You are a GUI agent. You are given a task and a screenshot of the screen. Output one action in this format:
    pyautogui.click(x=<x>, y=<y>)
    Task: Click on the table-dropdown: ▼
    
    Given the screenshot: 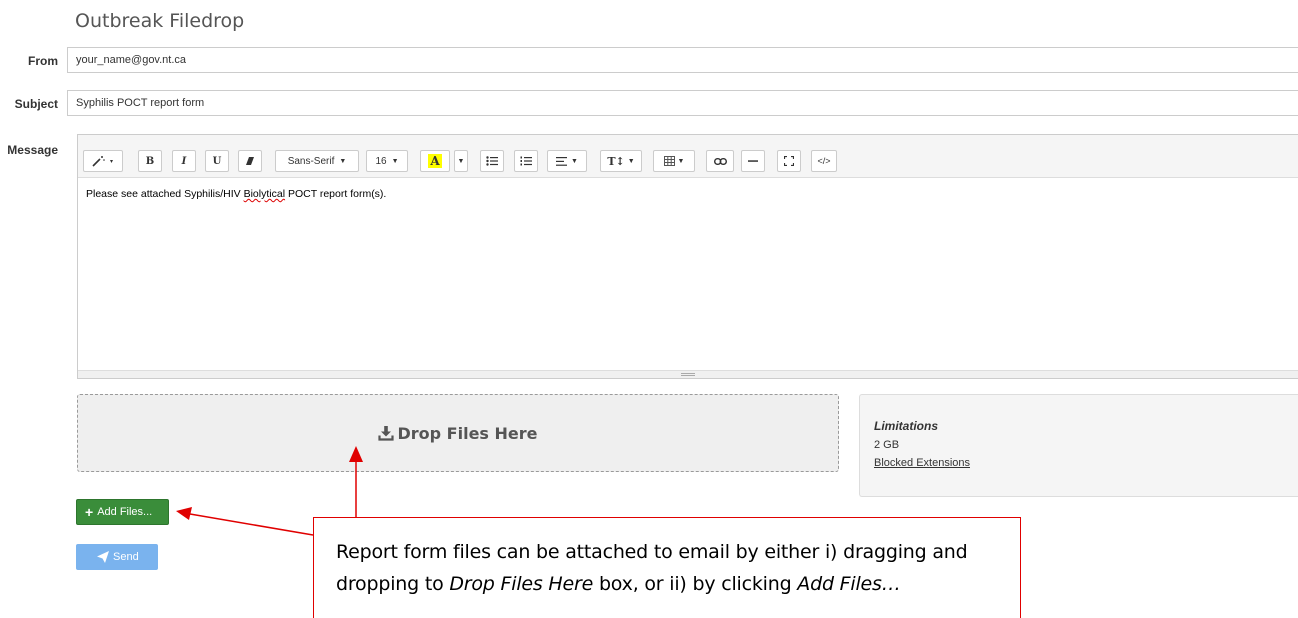 What is the action you would take?
    pyautogui.click(x=674, y=161)
    